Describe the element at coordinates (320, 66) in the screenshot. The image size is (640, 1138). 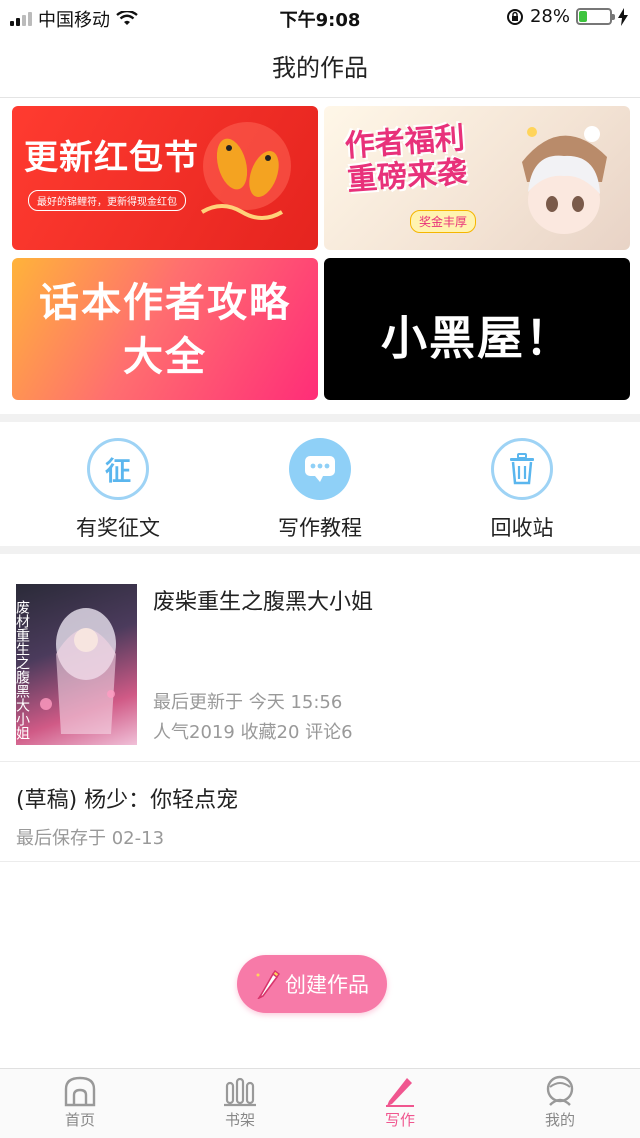
I see `page-title: 我的作品` at that location.